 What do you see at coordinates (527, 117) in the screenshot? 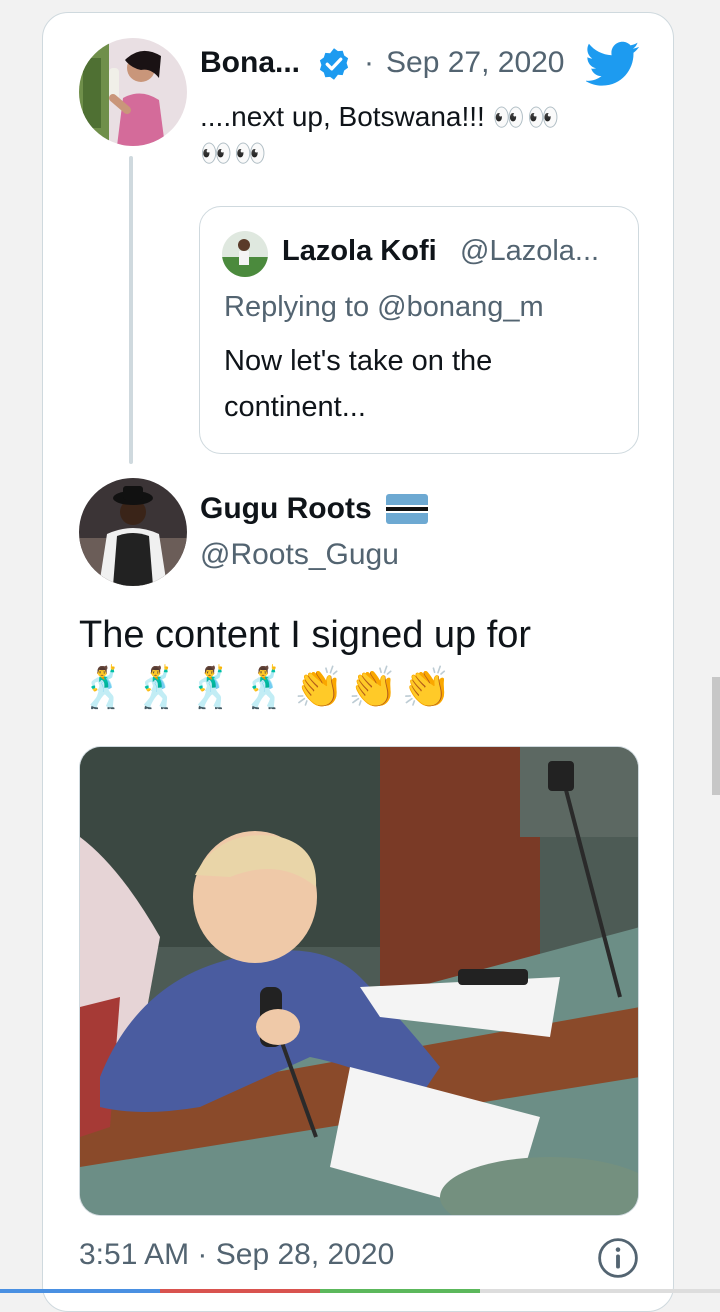
I see `eyes-emoji: 👀👀` at bounding box center [527, 117].